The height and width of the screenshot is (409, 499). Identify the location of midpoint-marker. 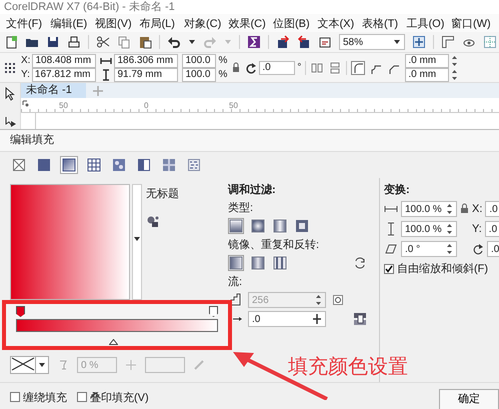
(113, 342).